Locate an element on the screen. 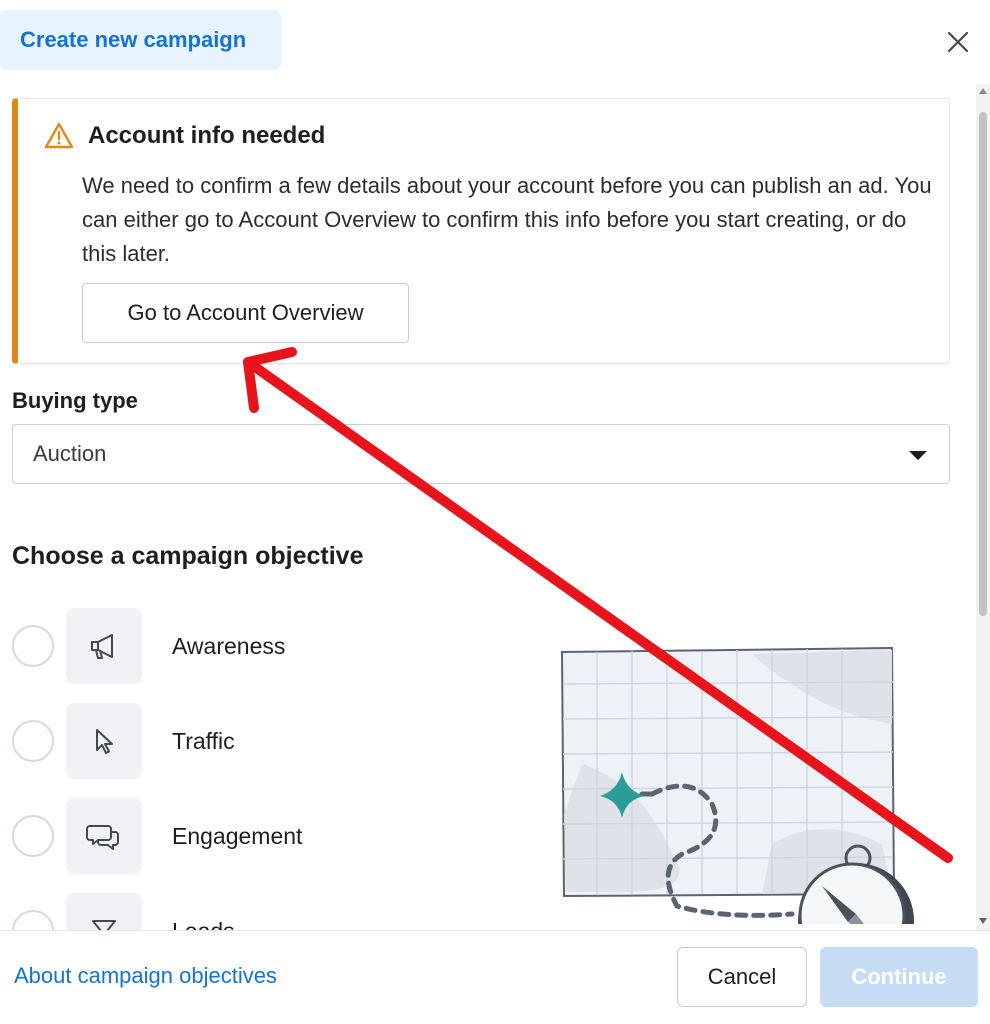  buying-type-label: Buying type is located at coordinates (75, 400).